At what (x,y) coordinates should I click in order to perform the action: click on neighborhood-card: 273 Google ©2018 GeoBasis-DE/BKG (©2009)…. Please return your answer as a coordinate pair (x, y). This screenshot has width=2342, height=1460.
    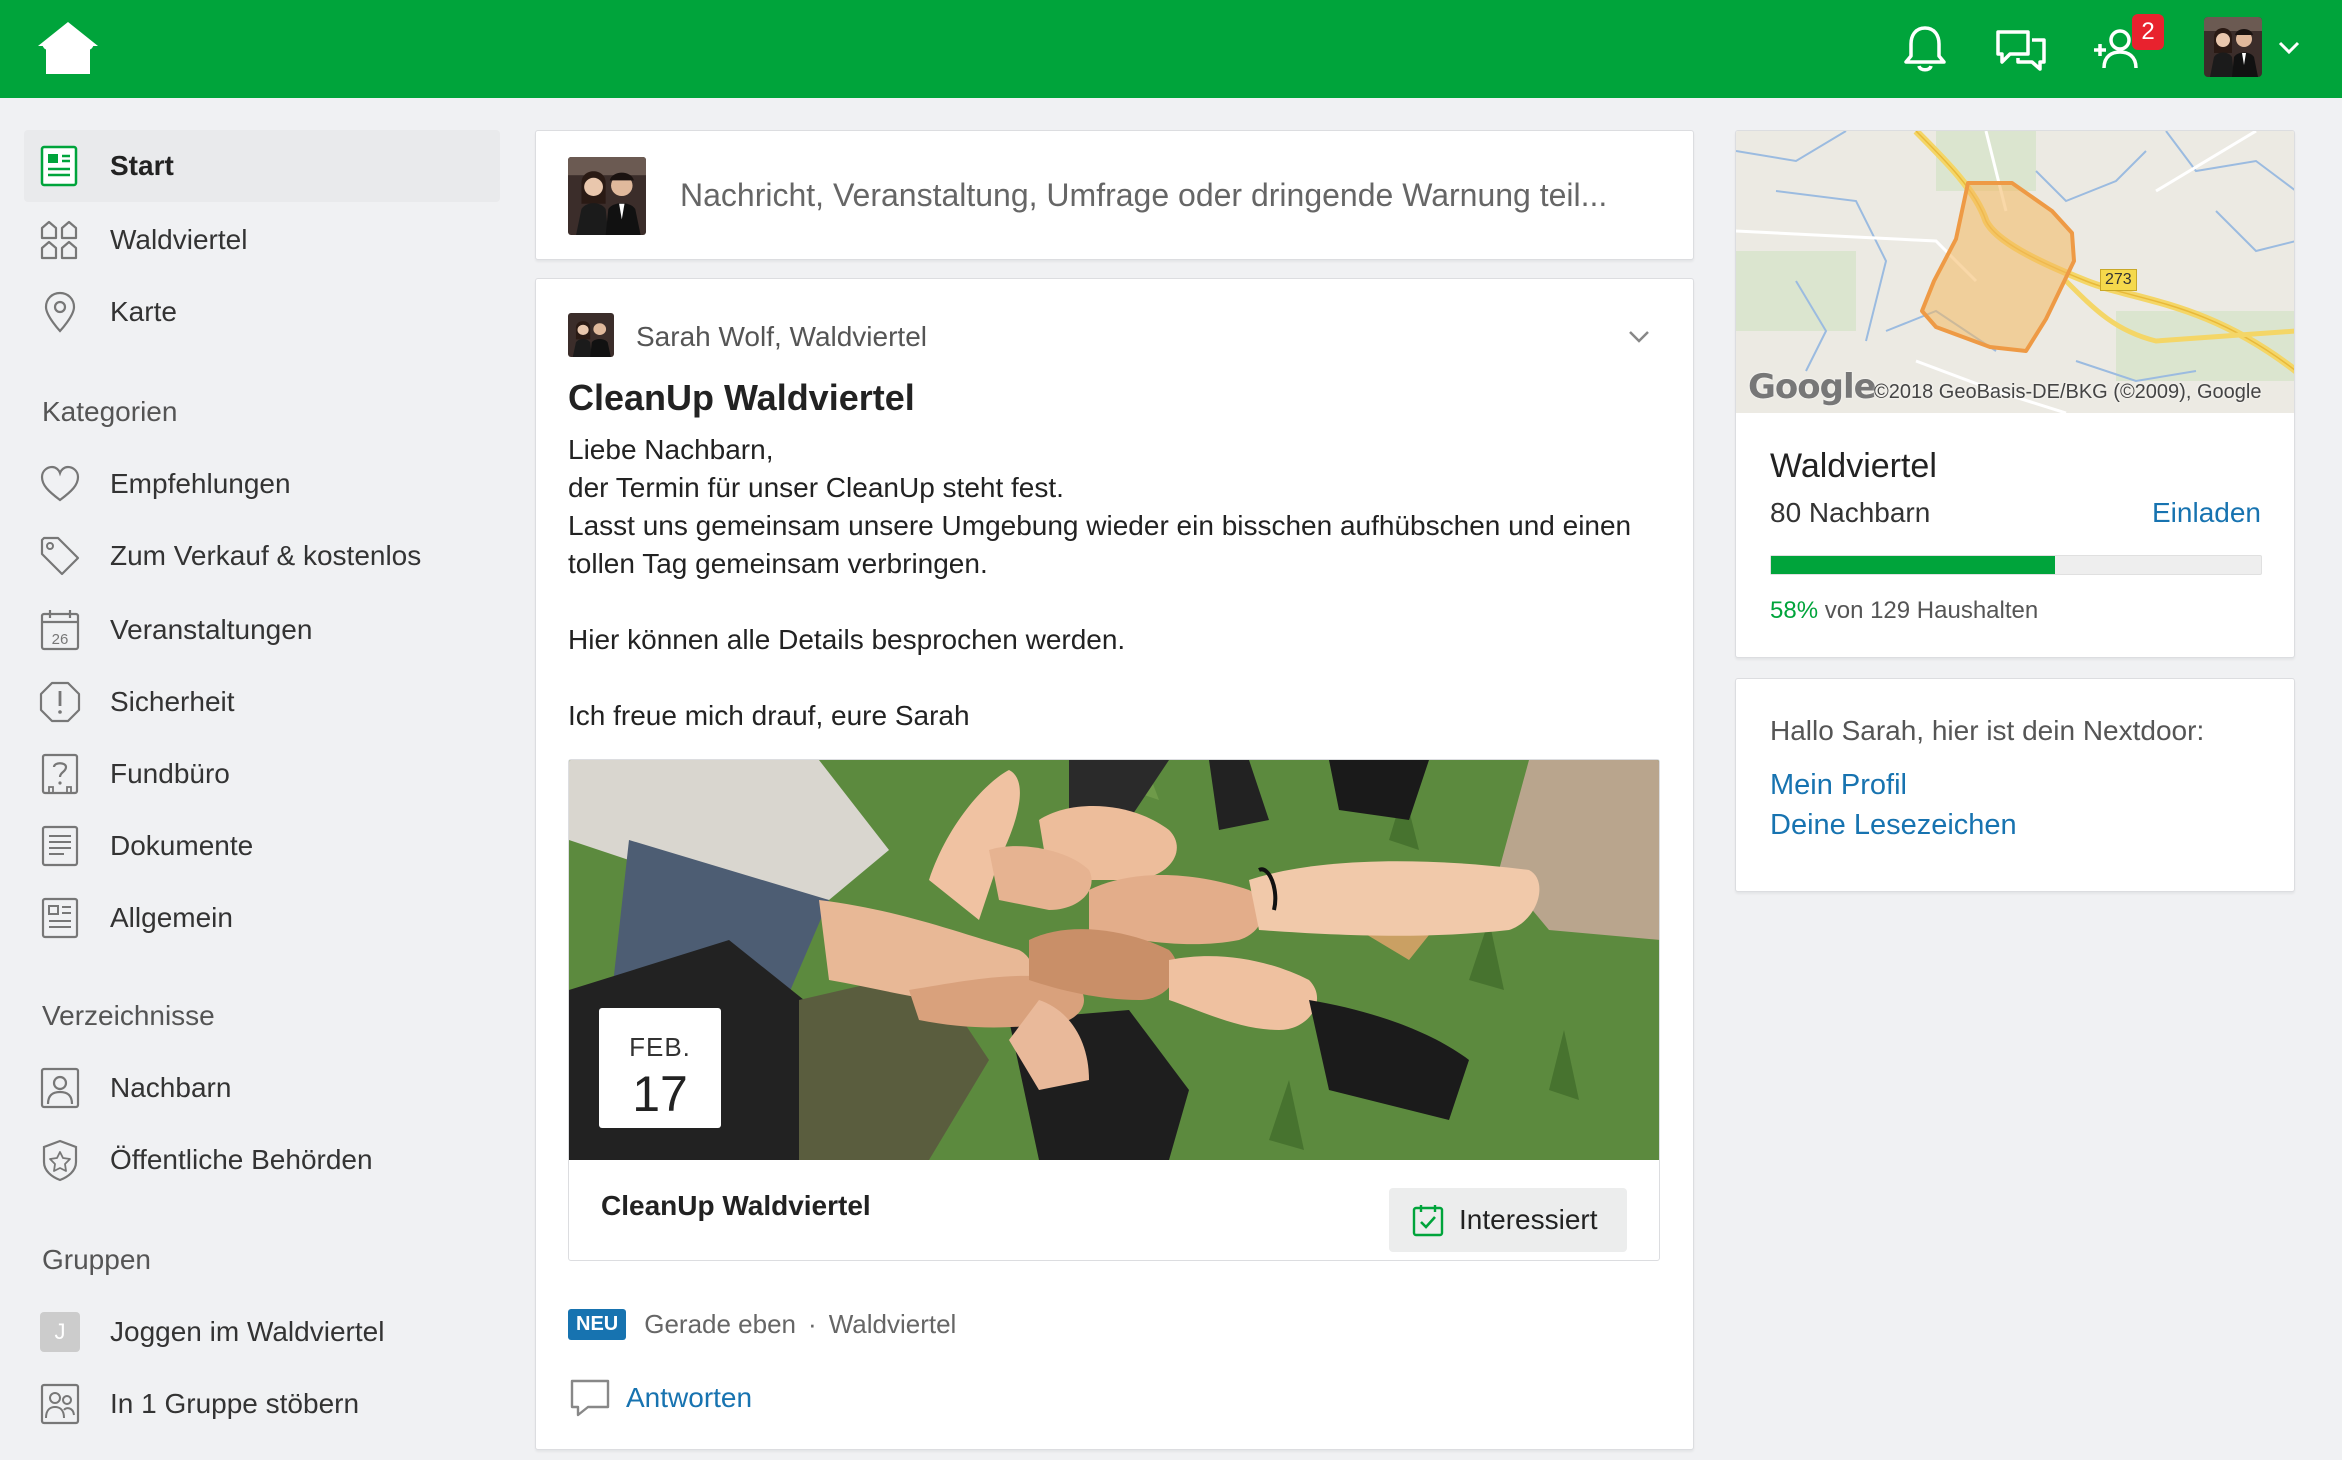
    Looking at the image, I should click on (2015, 394).